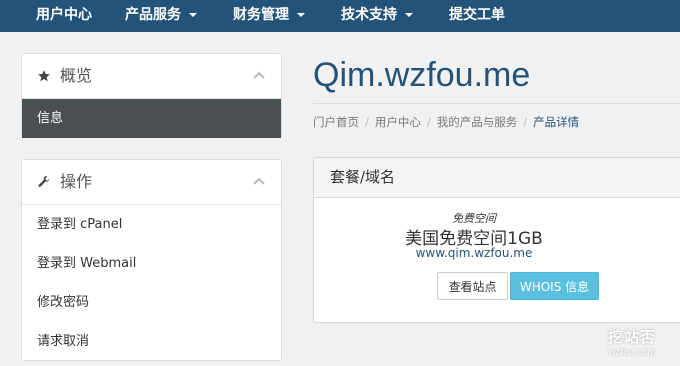 Image resolution: width=680 pixels, height=366 pixels. Describe the element at coordinates (477, 16) in the screenshot. I see `nav-submit-ticket: 提交工单` at that location.